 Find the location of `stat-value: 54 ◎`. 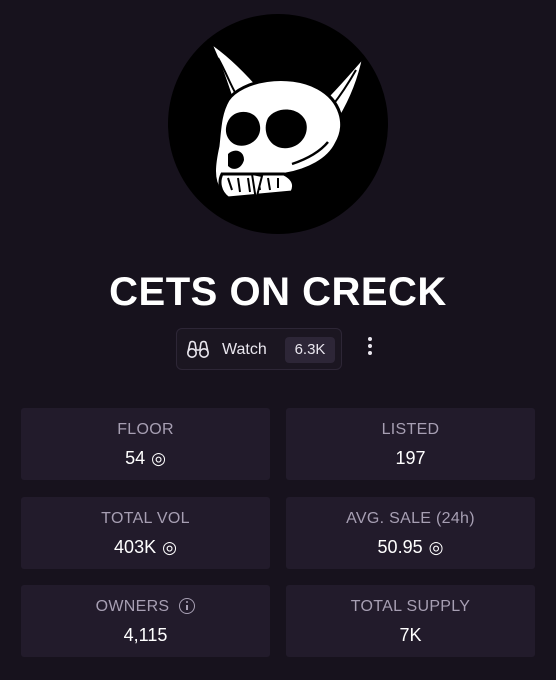

stat-value: 54 ◎ is located at coordinates (145, 458).